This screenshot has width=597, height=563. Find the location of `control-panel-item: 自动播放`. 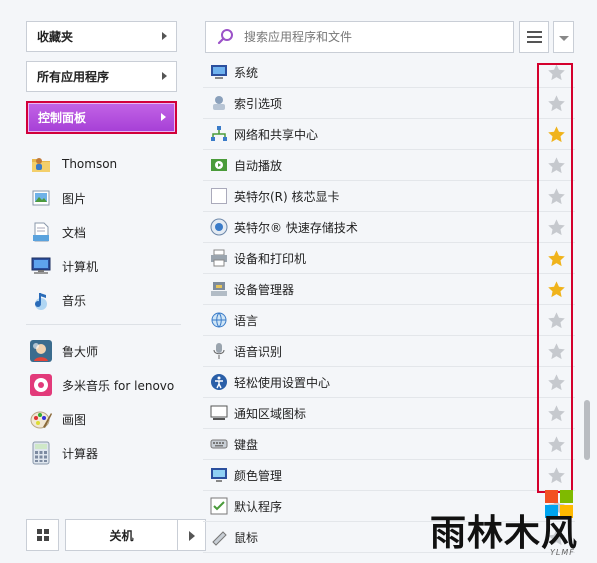

control-panel-item: 自动播放 is located at coordinates (389, 165).